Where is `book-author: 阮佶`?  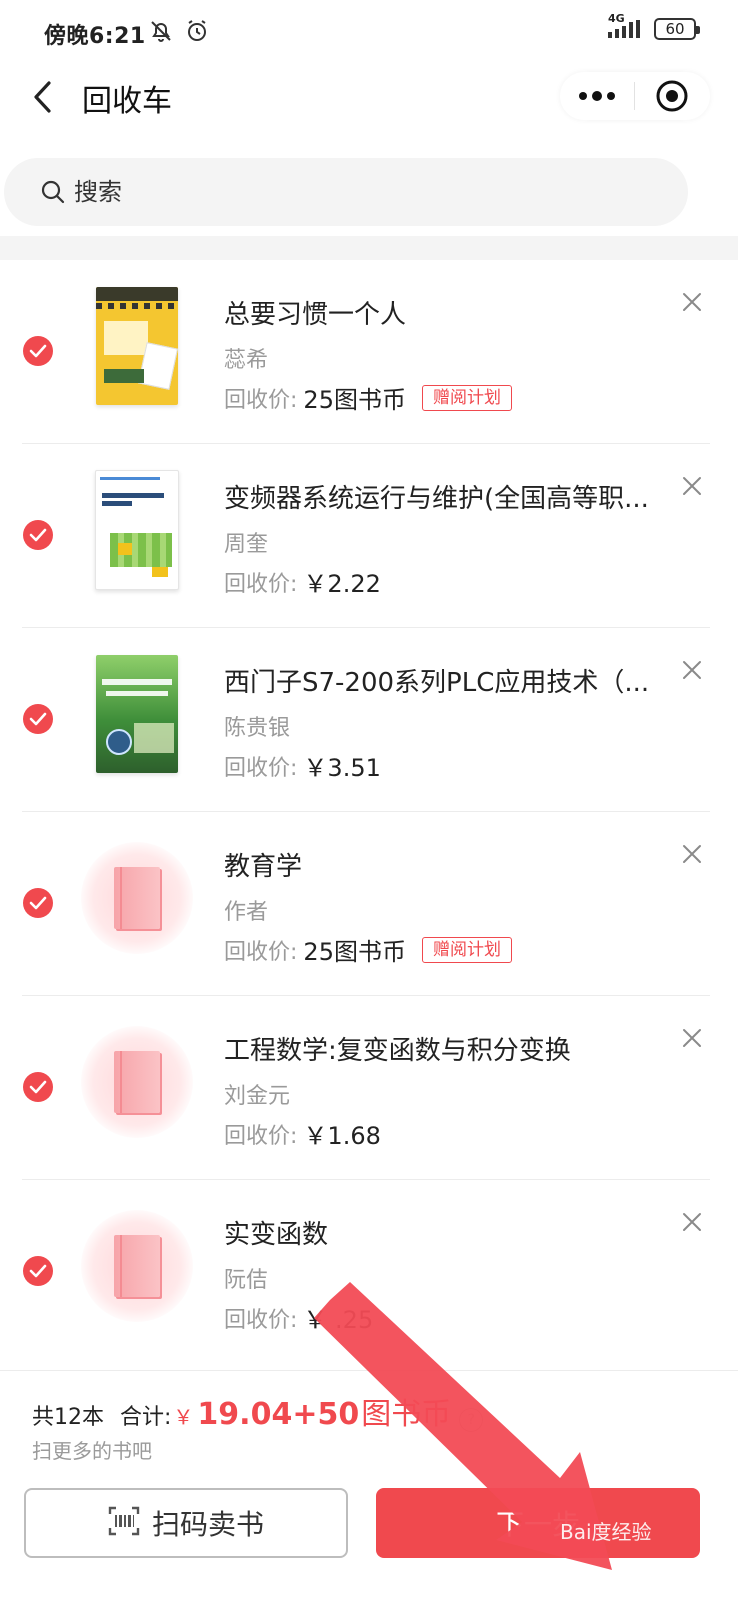
book-author: 阮佶 is located at coordinates (246, 1280).